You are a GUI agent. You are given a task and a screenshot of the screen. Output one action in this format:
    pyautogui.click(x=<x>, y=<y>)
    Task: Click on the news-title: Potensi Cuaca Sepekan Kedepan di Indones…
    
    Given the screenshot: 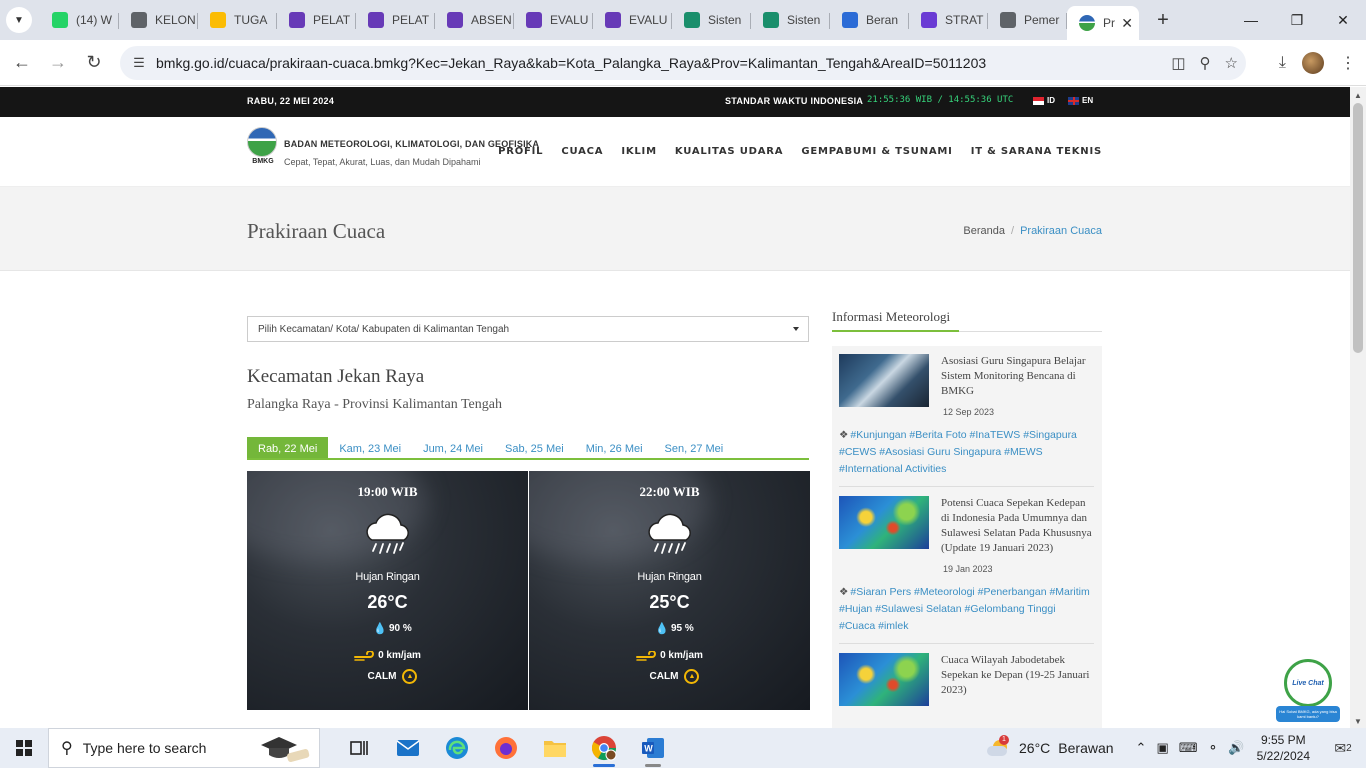 What is the action you would take?
    pyautogui.click(x=1017, y=526)
    